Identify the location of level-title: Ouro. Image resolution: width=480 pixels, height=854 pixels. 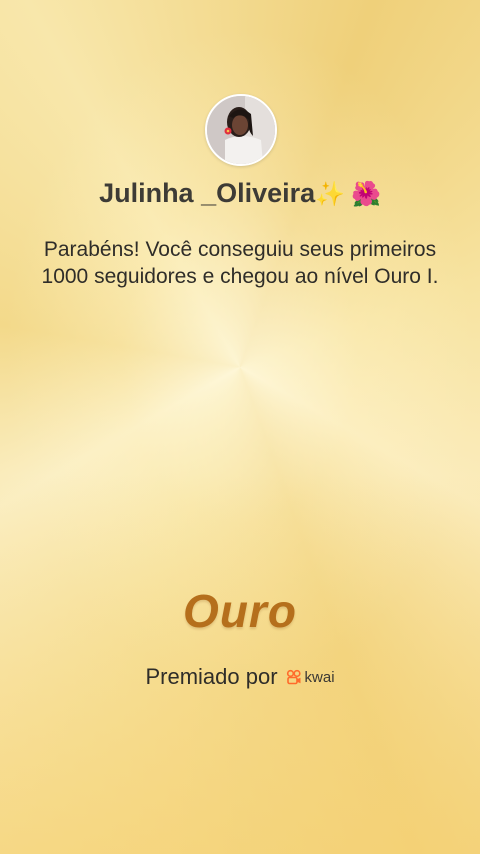
(240, 611).